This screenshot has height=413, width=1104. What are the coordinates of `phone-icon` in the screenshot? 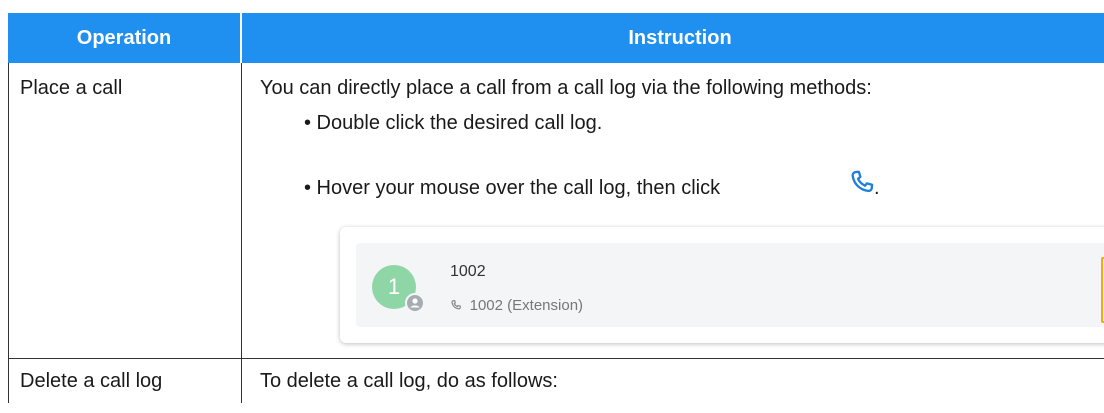 It's located at (862, 182).